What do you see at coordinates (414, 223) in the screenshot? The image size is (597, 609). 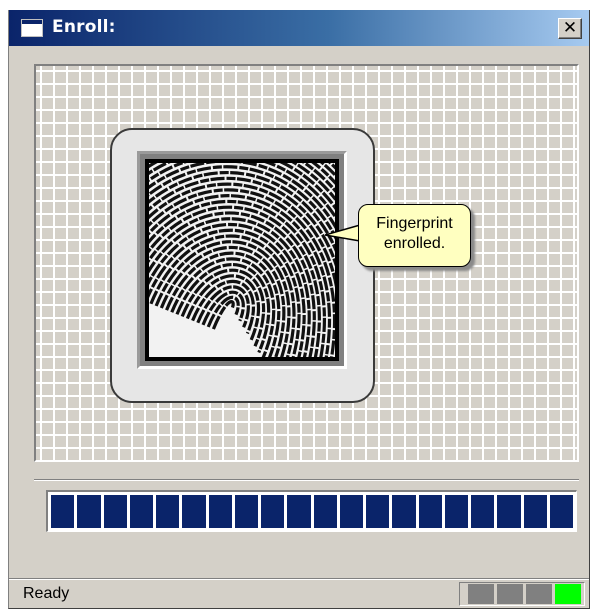 I see `balloon-line-1: Fingerprint` at bounding box center [414, 223].